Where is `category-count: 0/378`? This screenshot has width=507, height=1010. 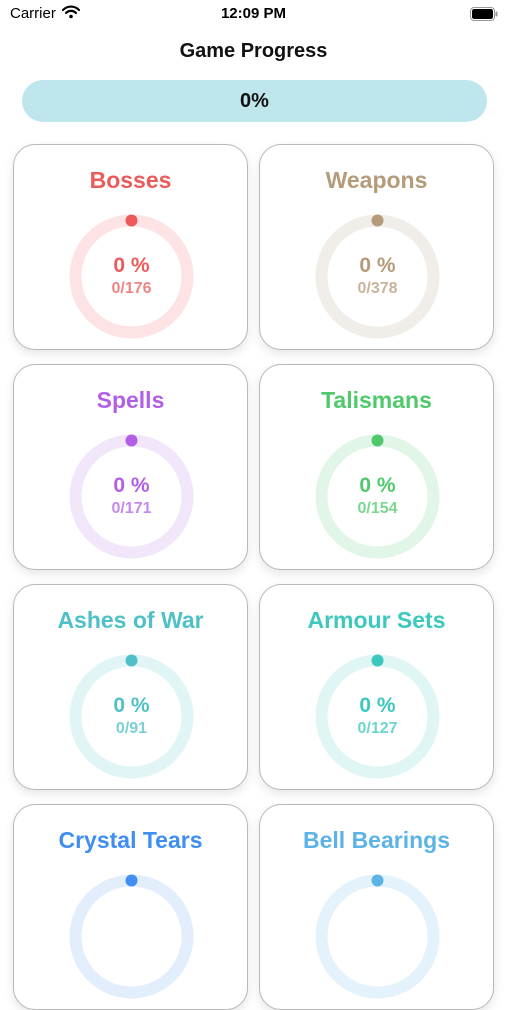
category-count: 0/378 is located at coordinates (377, 288).